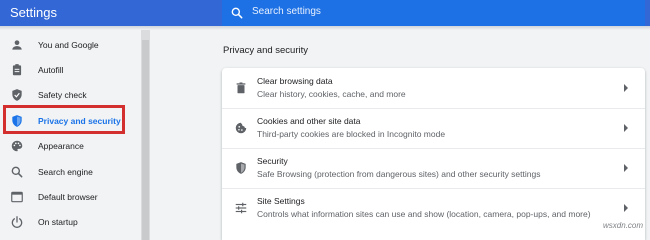  What do you see at coordinates (17, 45) in the screenshot?
I see `person-icon` at bounding box center [17, 45].